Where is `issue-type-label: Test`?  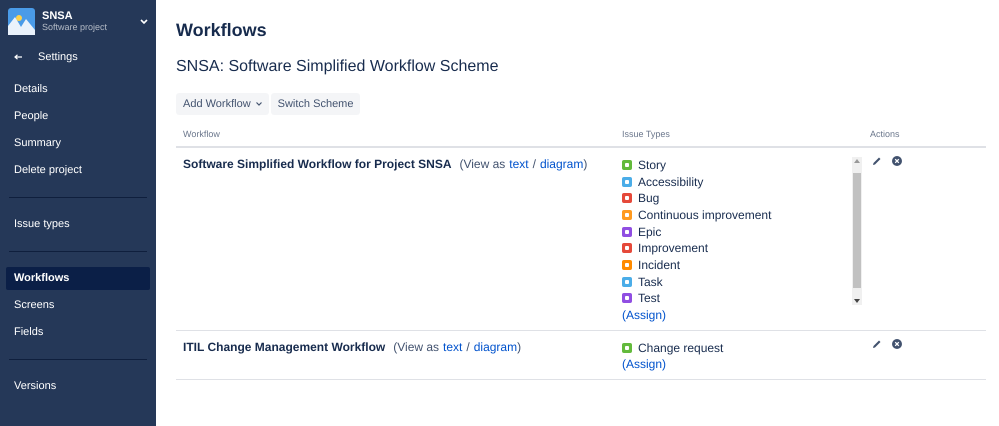 issue-type-label: Test is located at coordinates (649, 299).